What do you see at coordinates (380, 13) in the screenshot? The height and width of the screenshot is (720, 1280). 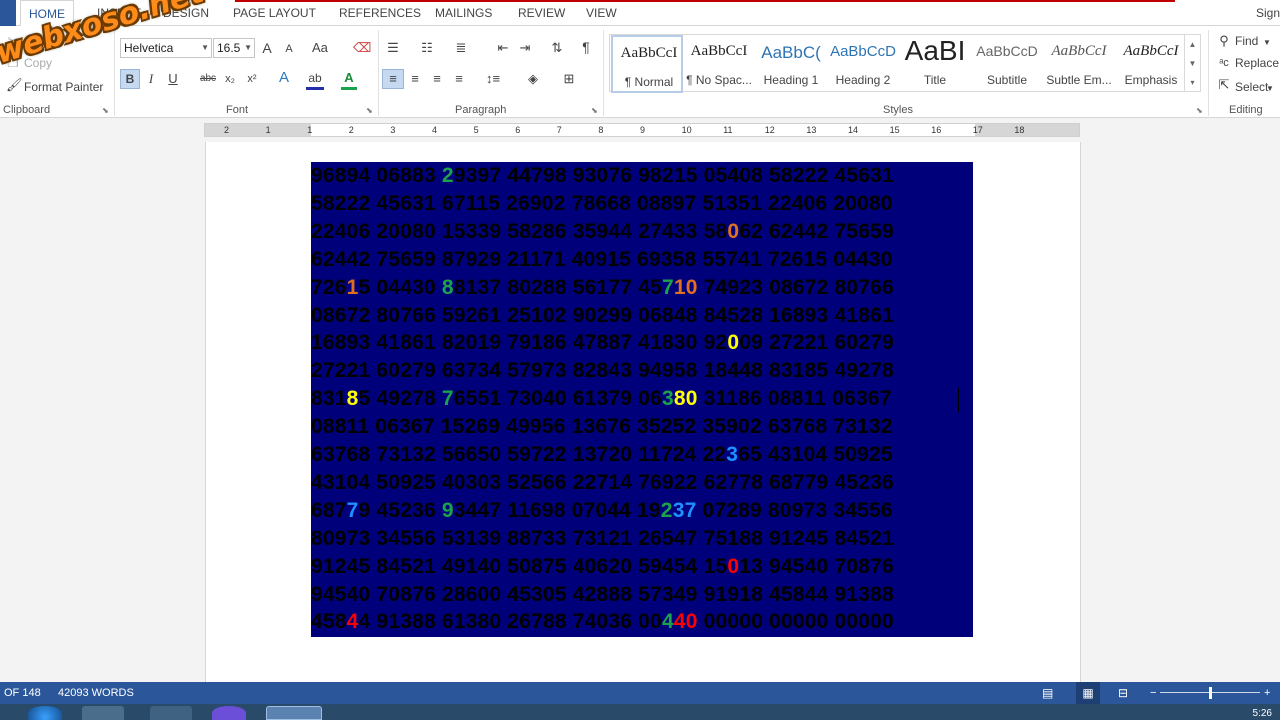 I see `tab-references: REFERENCES` at bounding box center [380, 13].